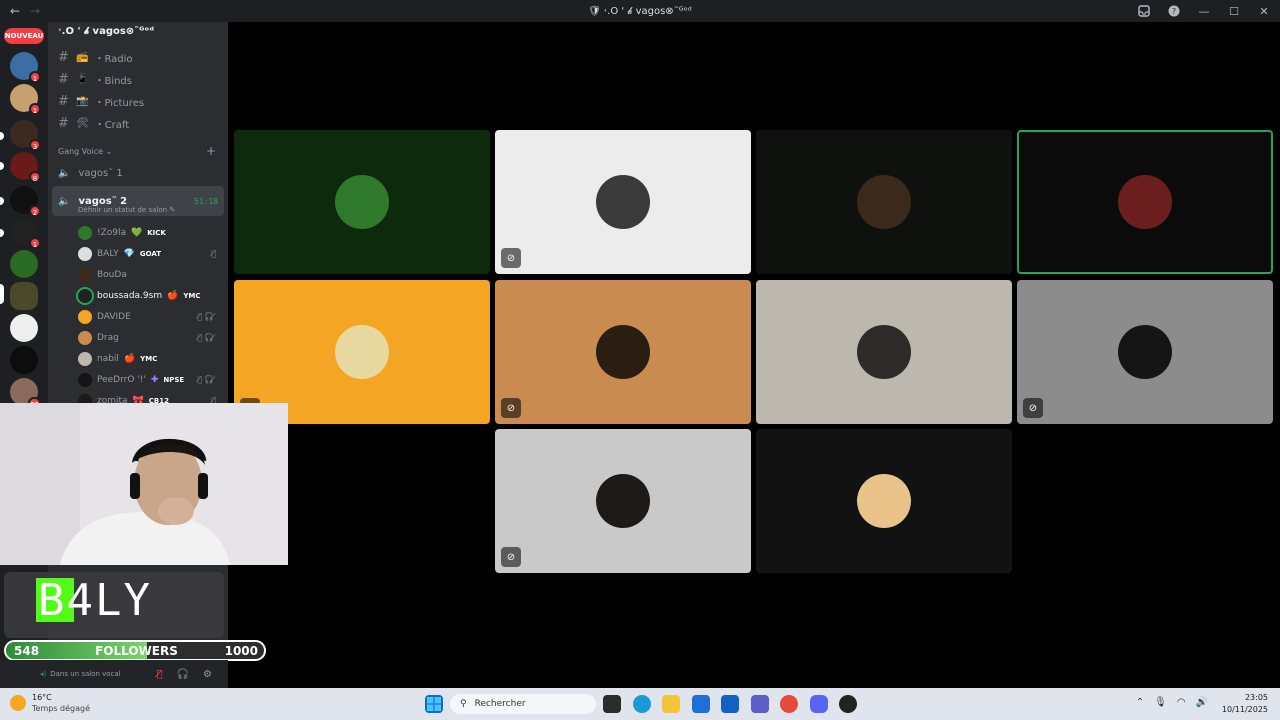 The image size is (1280, 720). I want to click on channel-name: ・Pictures, so click(119, 103).